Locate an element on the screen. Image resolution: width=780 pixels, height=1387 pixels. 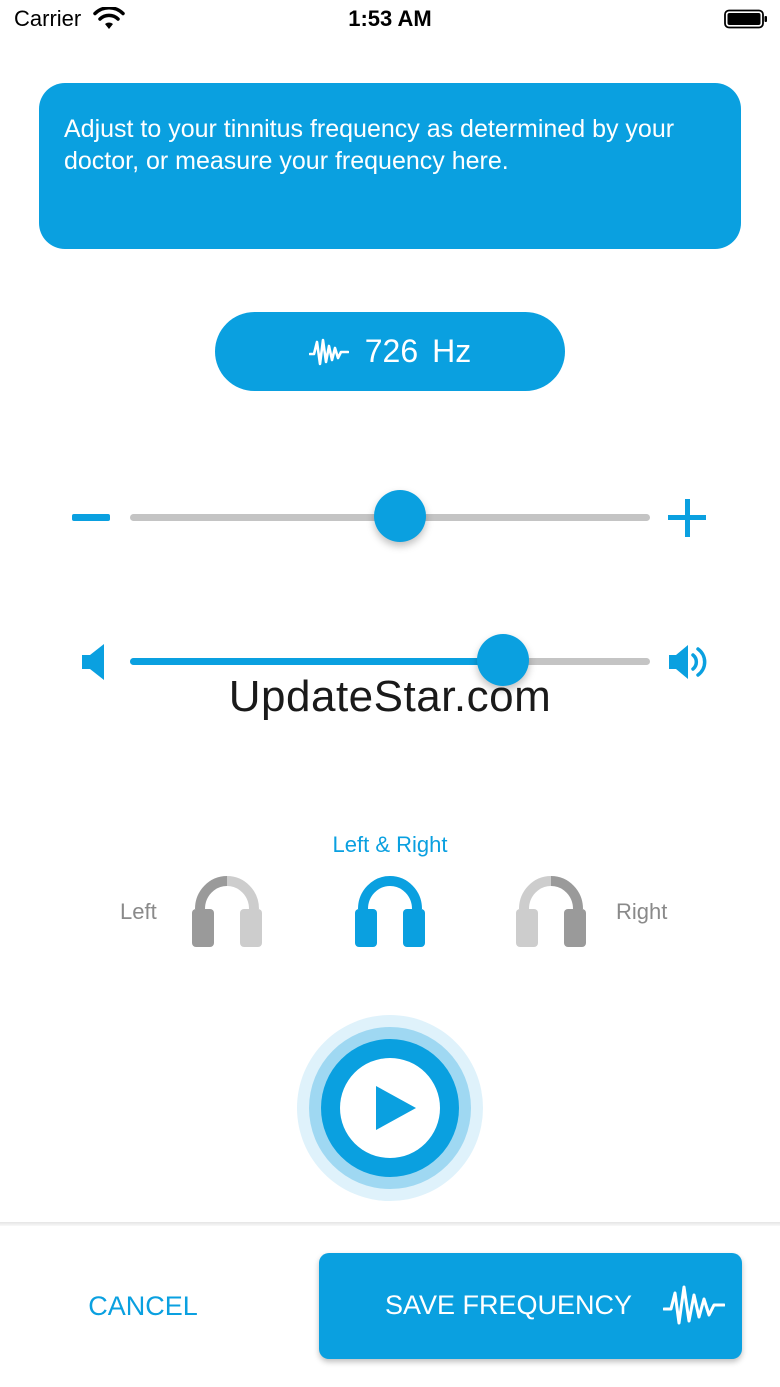
frequency-unit: Hz is located at coordinates (452, 351).